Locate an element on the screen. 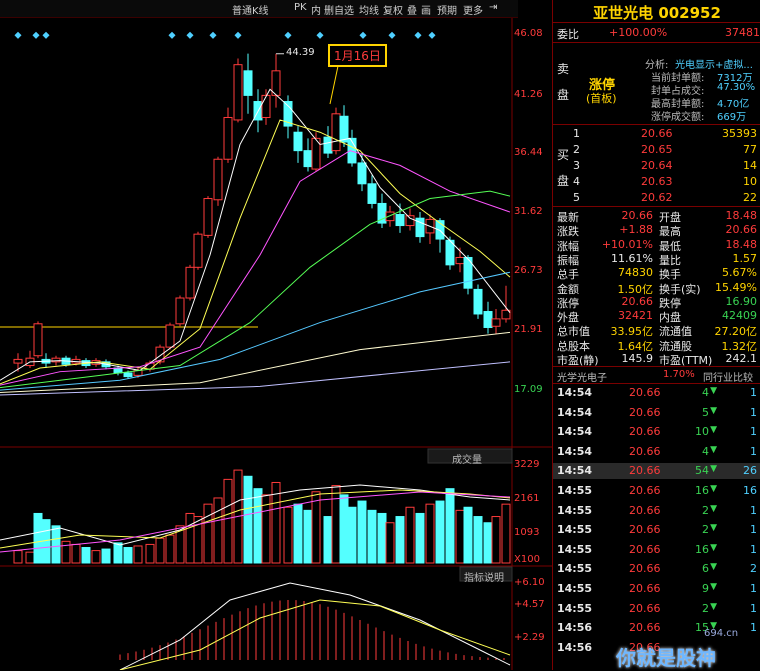 The image size is (760, 671). stat-row: 市盈(静) 145.9 市盈(TTM) 242.1 is located at coordinates (656, 359).